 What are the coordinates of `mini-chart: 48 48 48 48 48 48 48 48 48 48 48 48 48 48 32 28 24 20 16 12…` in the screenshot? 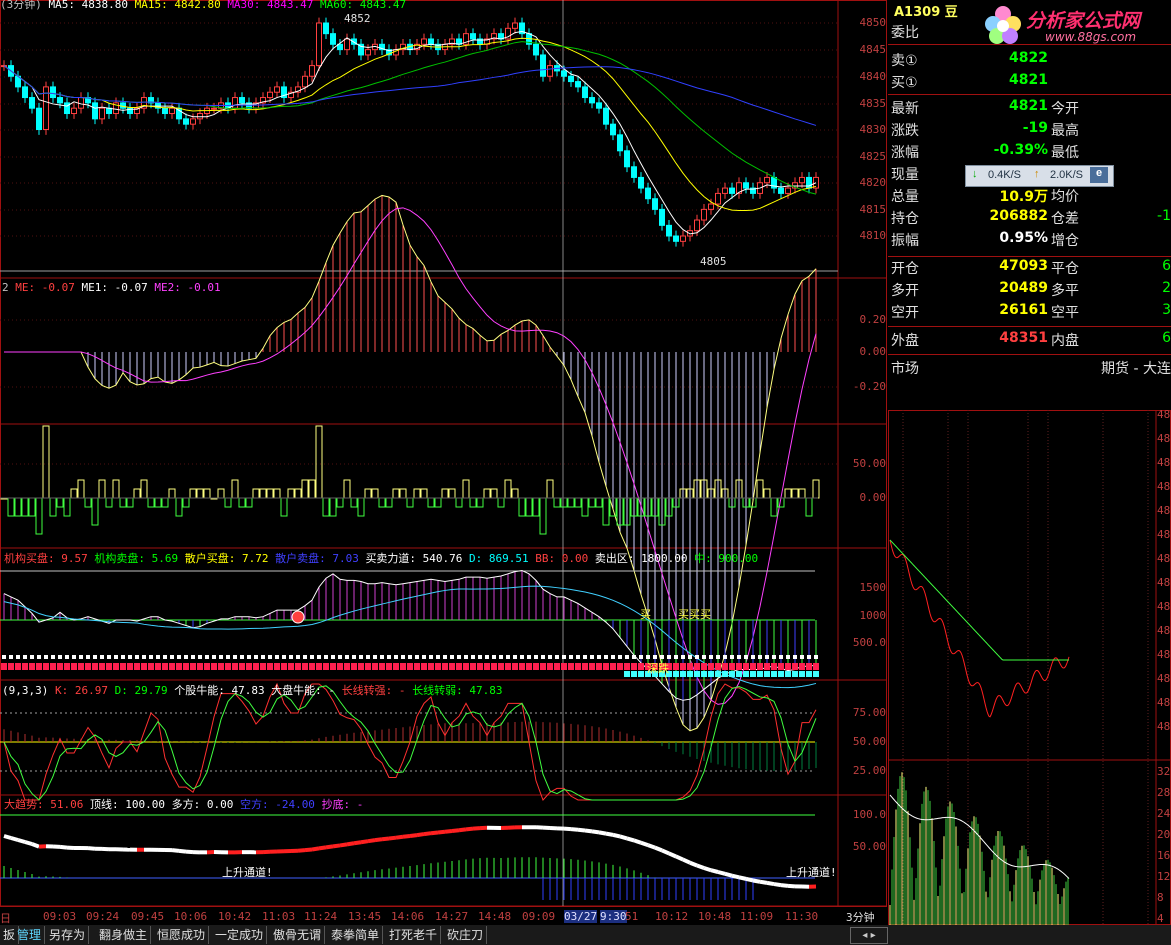 It's located at (1029, 671).